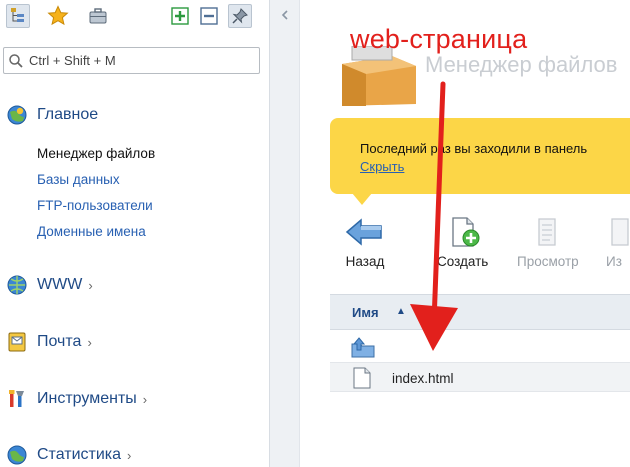 This screenshot has height=467, width=630. I want to click on view-button: Просмотр, so click(548, 242).